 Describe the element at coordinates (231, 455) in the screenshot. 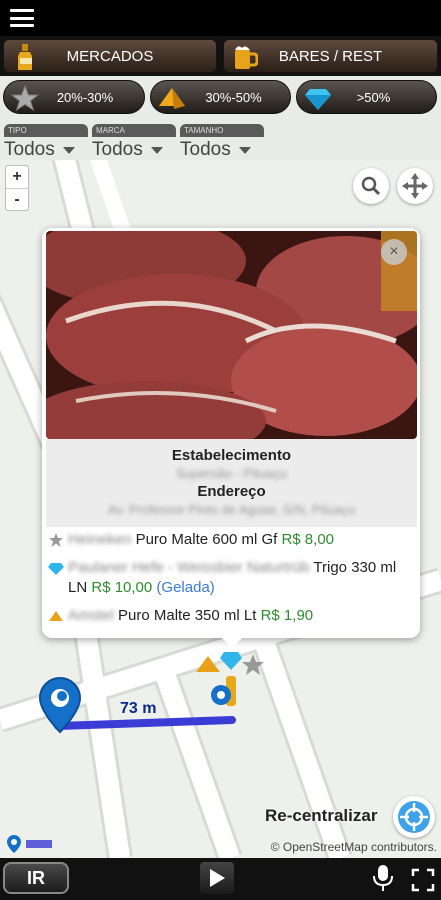

I see `establishment-label: Estabelecimento` at that location.